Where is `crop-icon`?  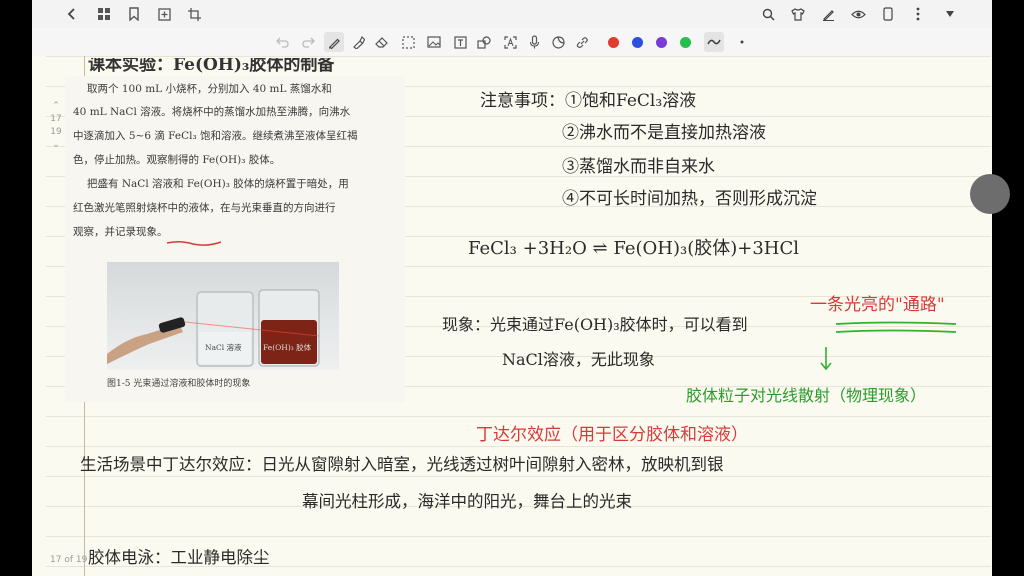
crop-icon is located at coordinates (194, 14).